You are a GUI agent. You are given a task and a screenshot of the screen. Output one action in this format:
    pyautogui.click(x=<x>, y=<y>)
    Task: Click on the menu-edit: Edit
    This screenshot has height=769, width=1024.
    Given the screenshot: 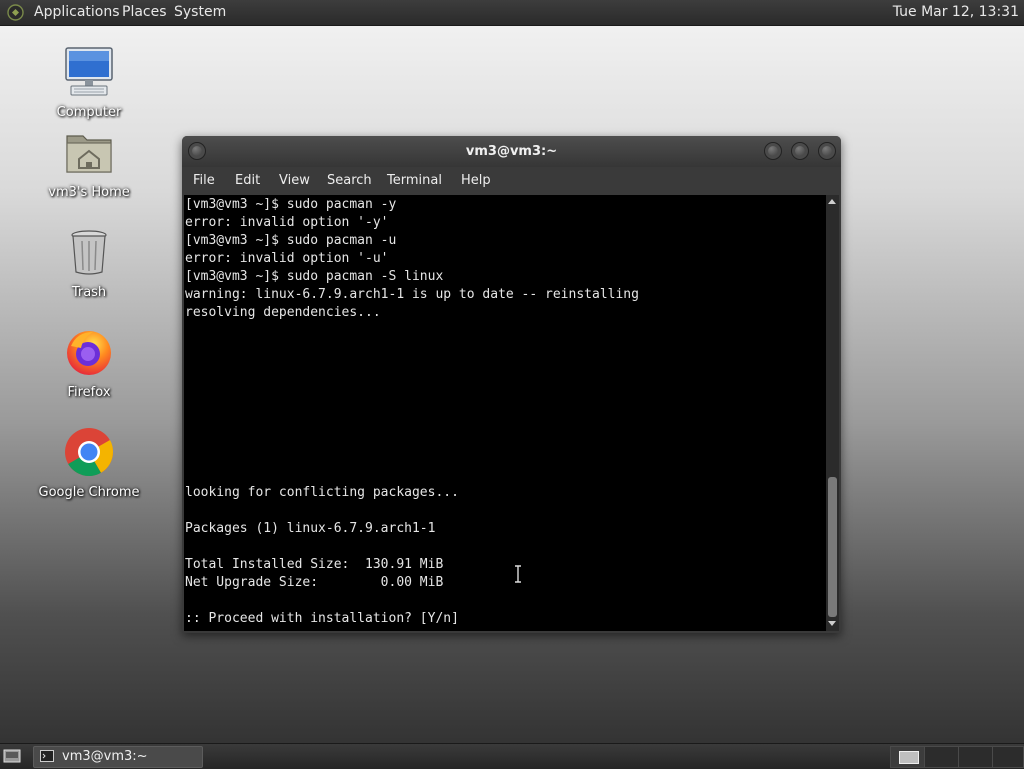 What is the action you would take?
    pyautogui.click(x=247, y=181)
    